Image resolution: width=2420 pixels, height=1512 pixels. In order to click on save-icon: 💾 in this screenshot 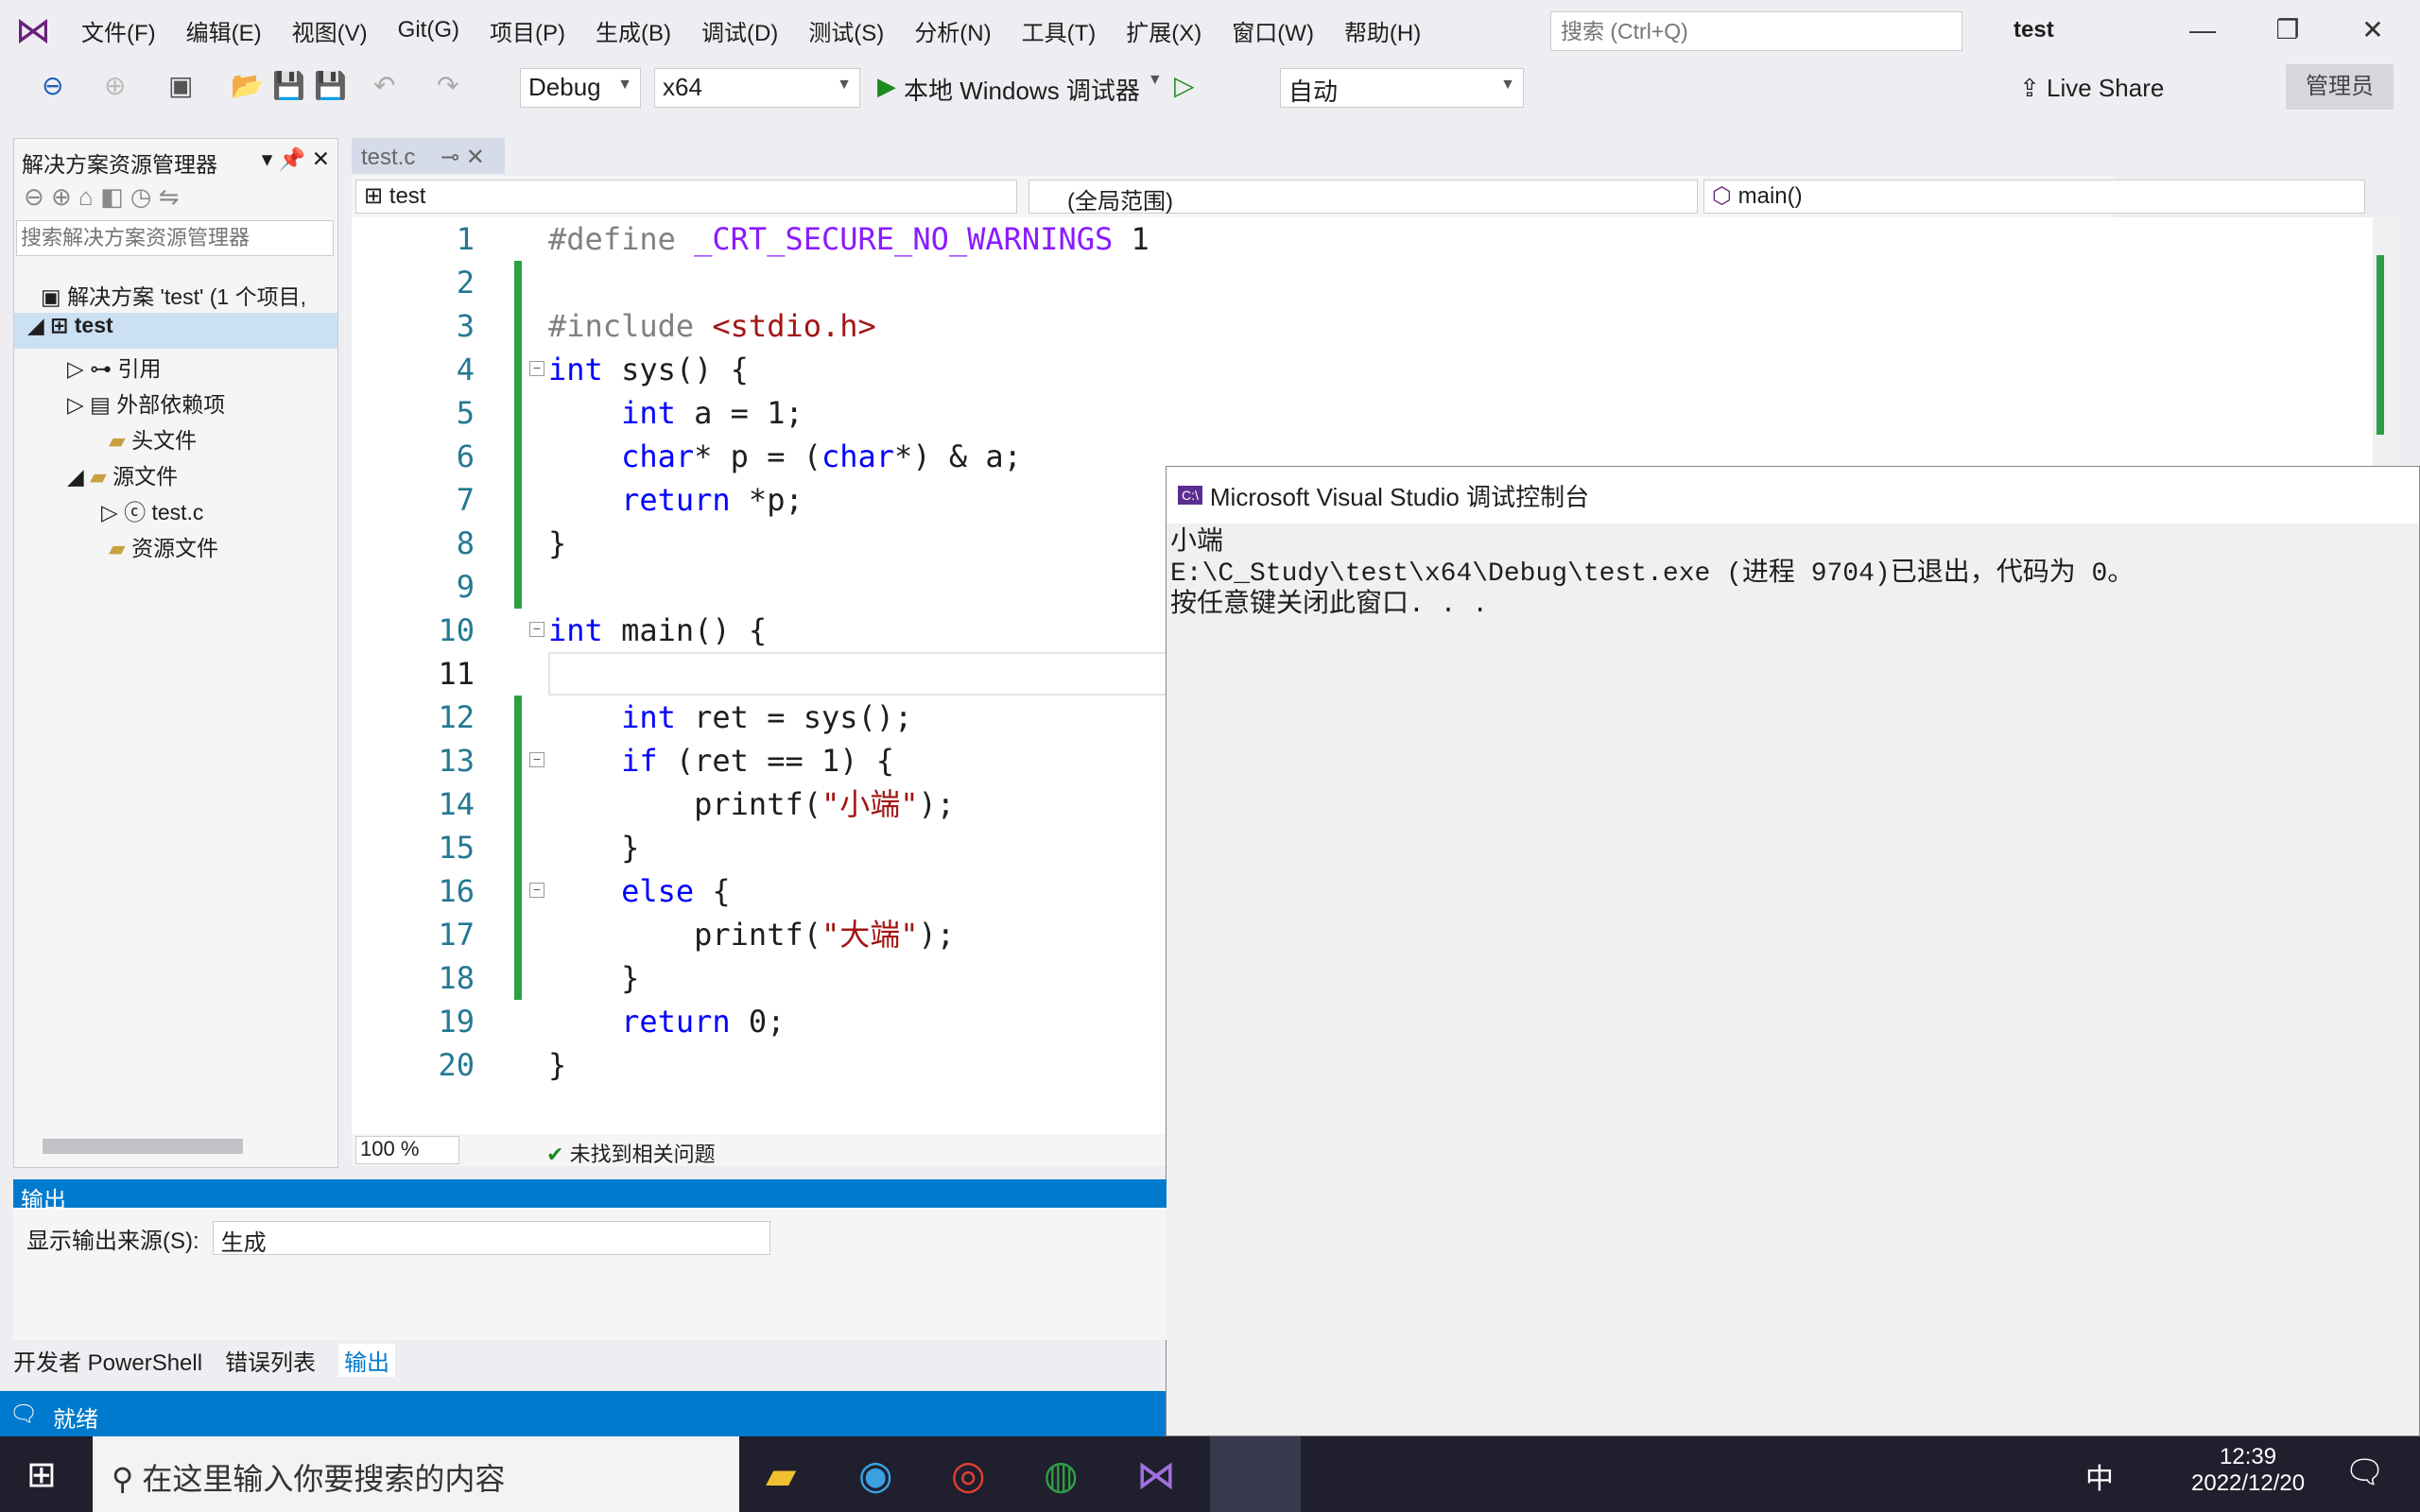, I will do `click(288, 85)`.